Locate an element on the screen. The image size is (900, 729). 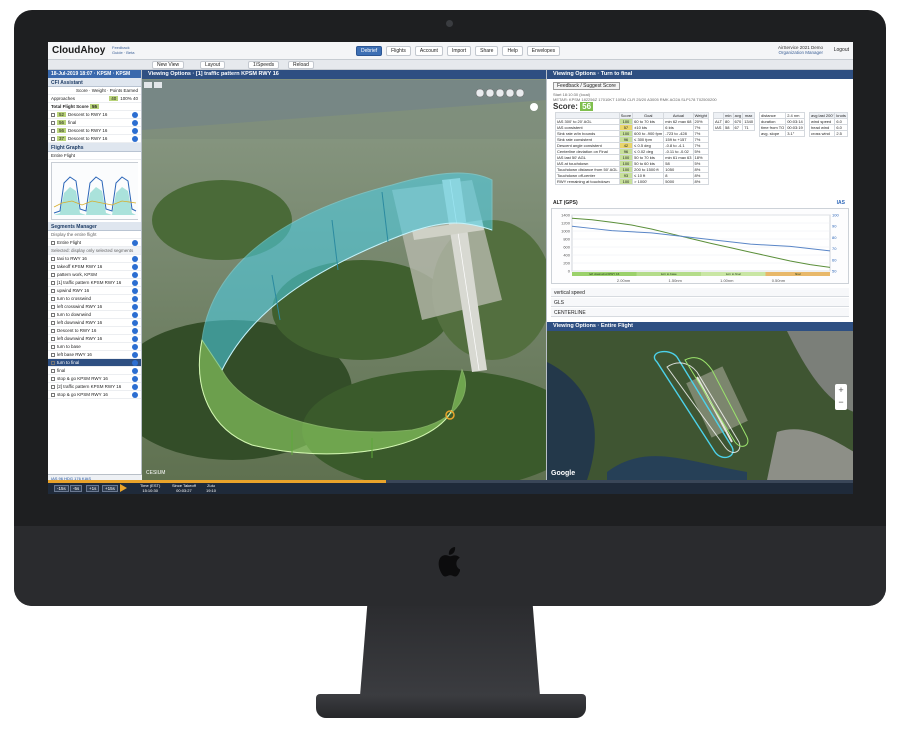
segment-item: upwind RWY 16 is located at coordinates (94, 291).